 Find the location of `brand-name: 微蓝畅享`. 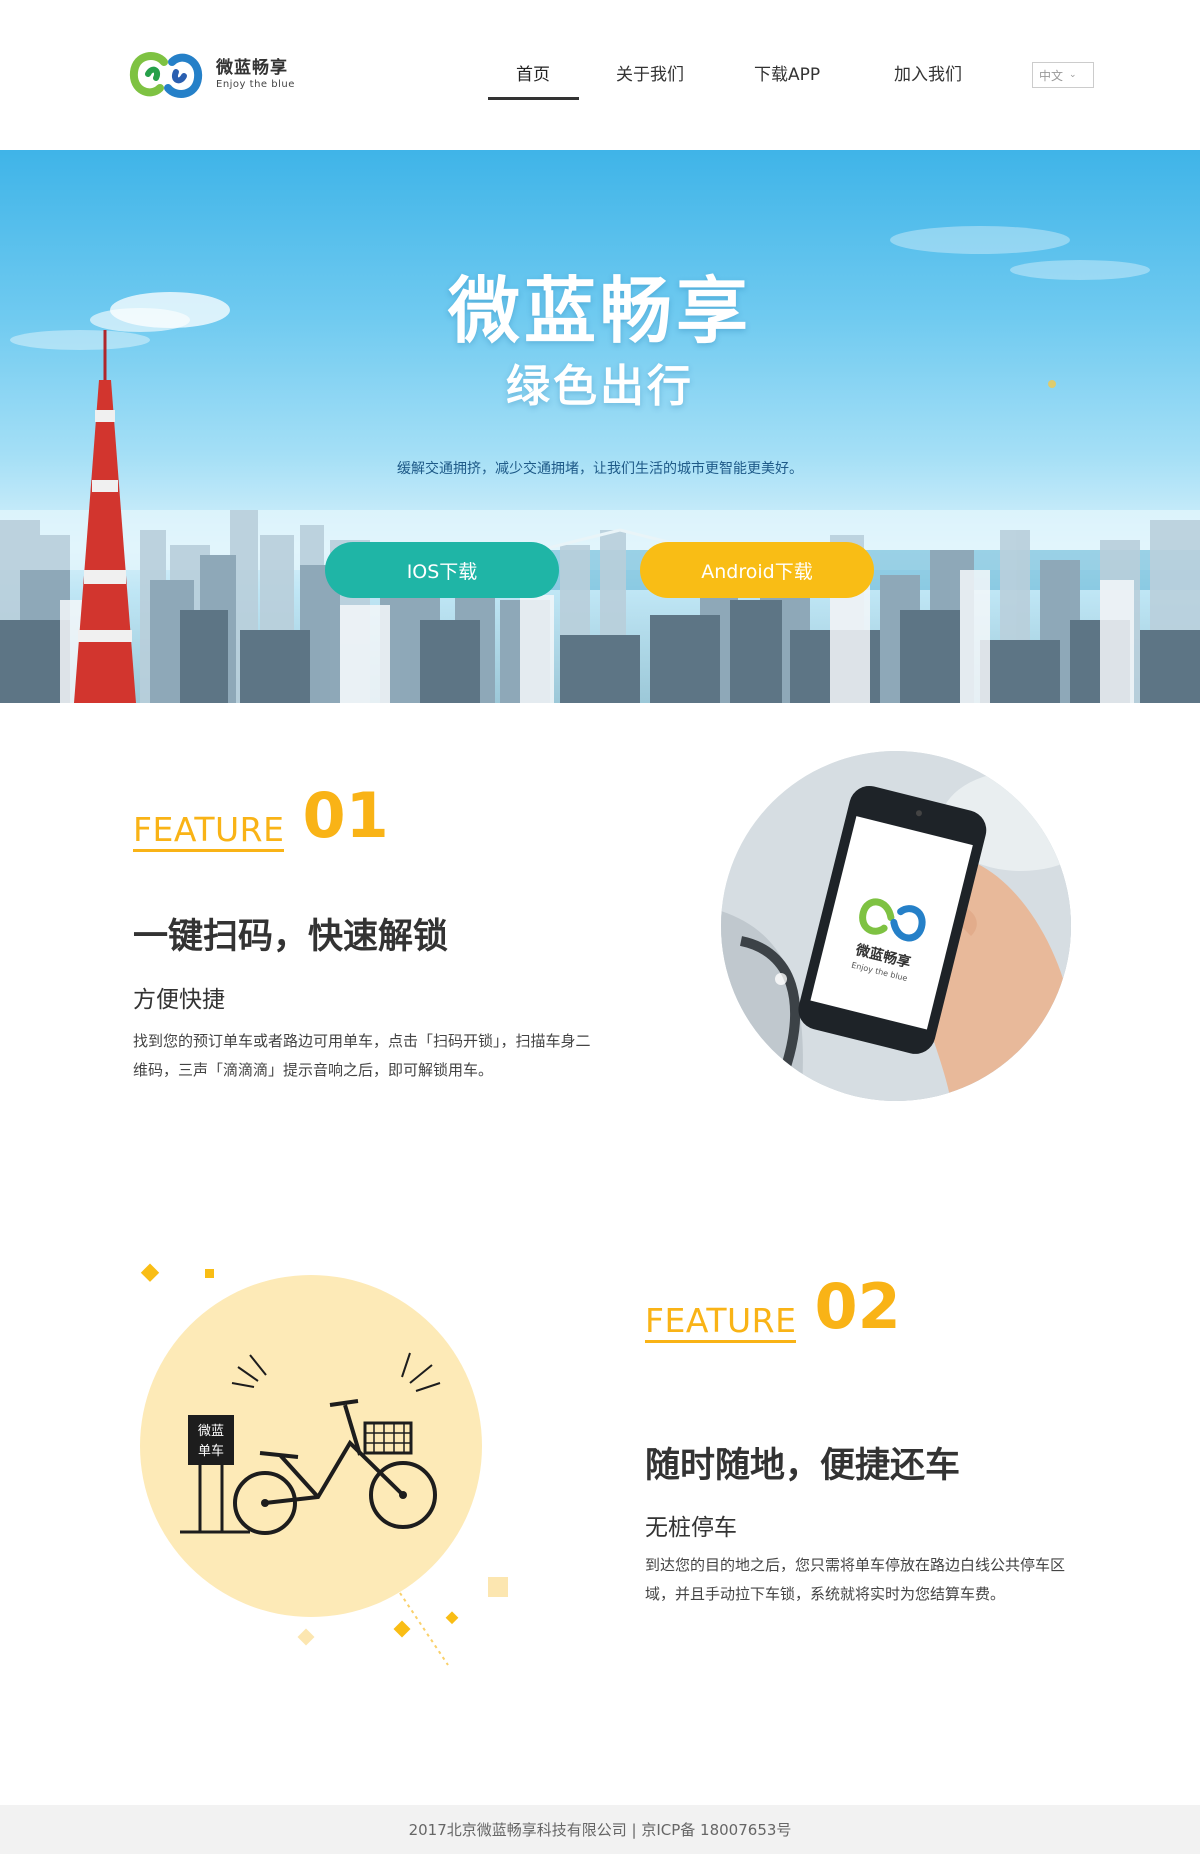

brand-name: 微蓝畅享 is located at coordinates (252, 68).